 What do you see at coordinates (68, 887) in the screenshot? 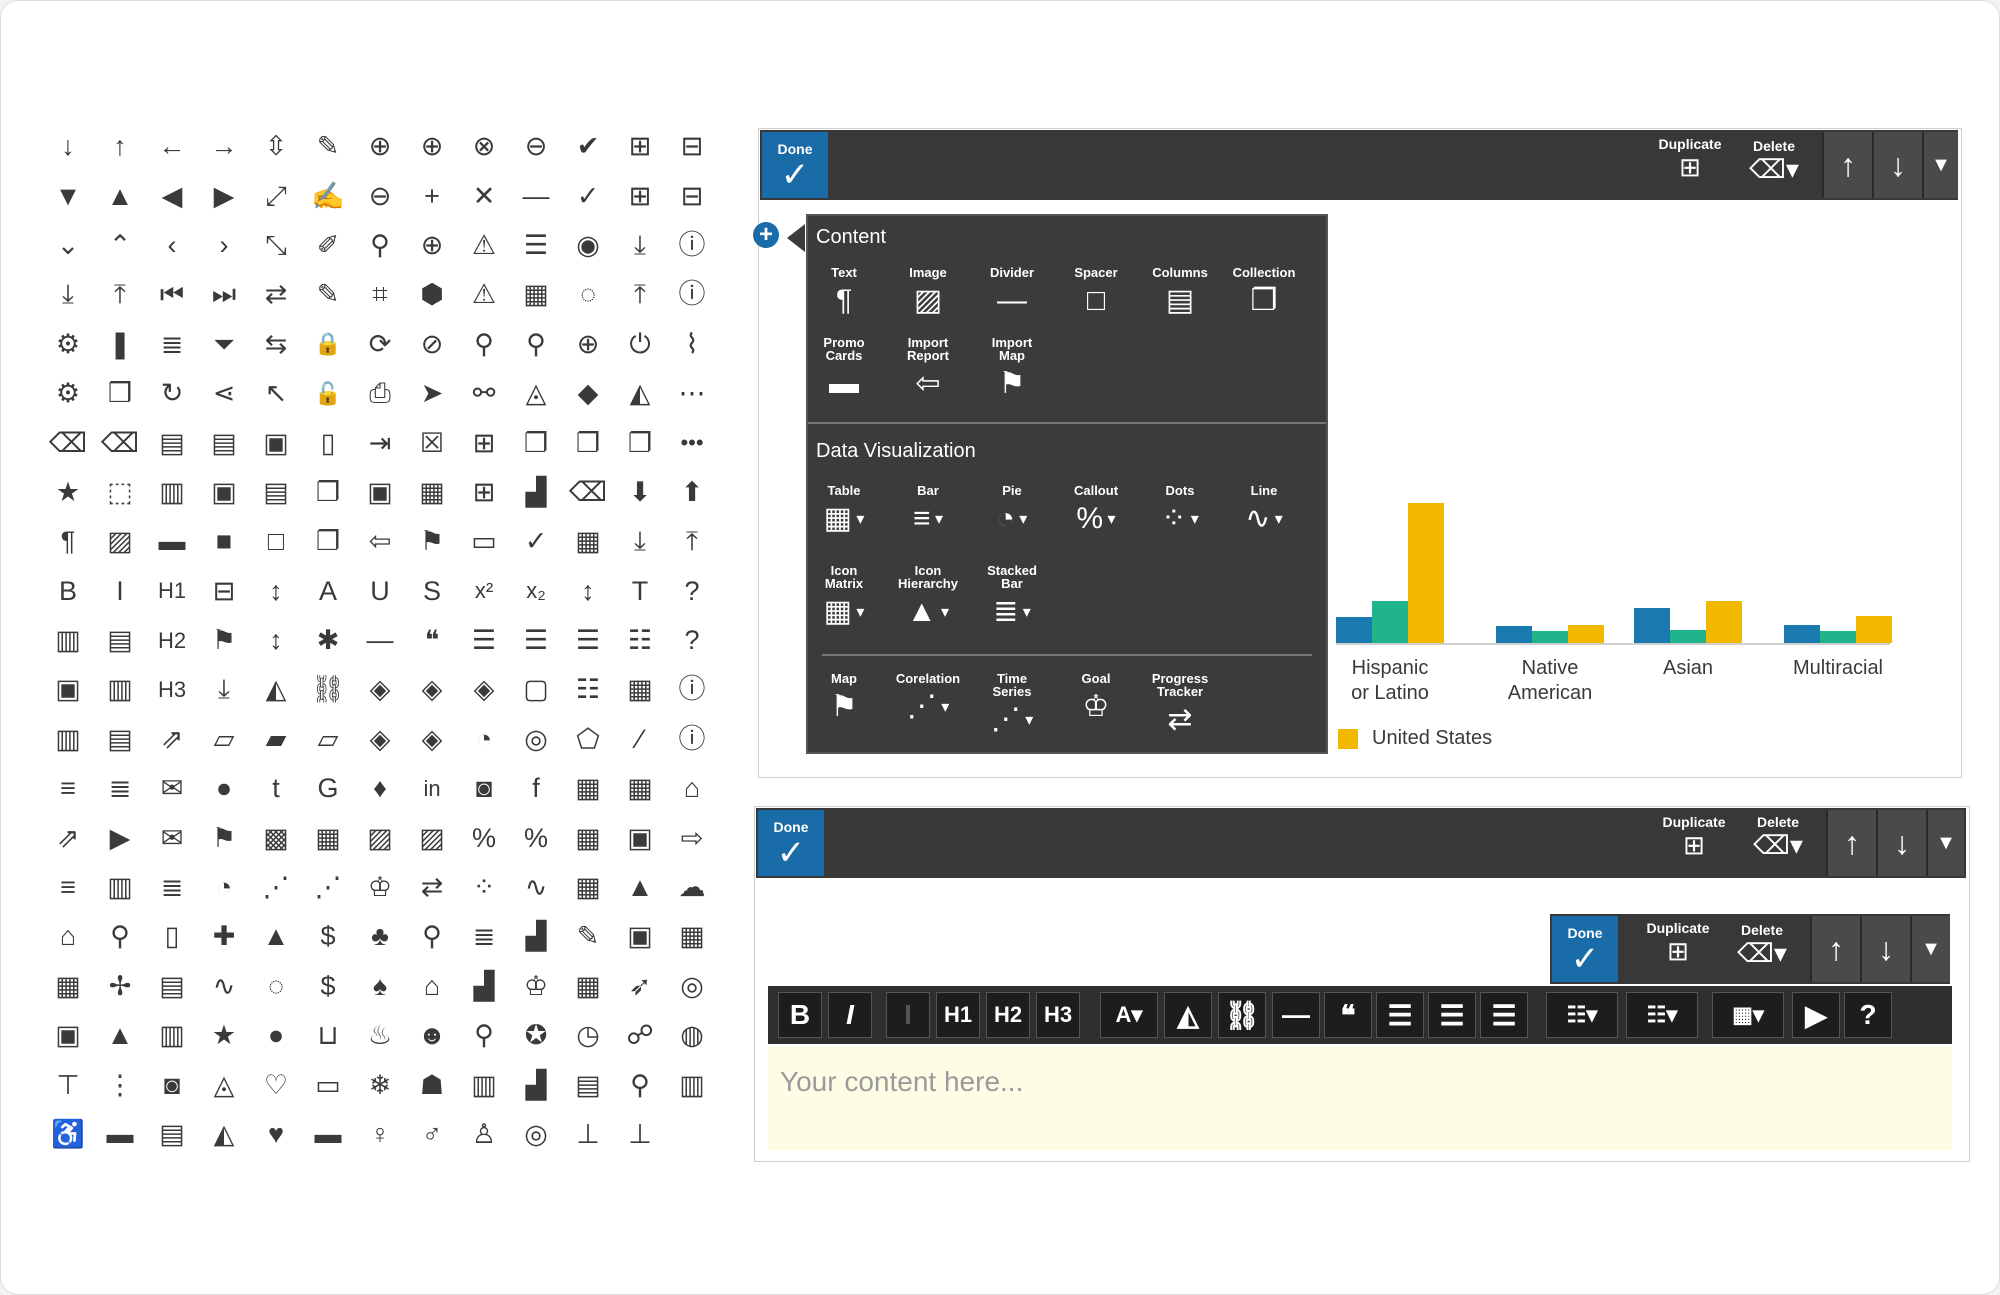
I see `bar-horizontal-icon: ≡` at bounding box center [68, 887].